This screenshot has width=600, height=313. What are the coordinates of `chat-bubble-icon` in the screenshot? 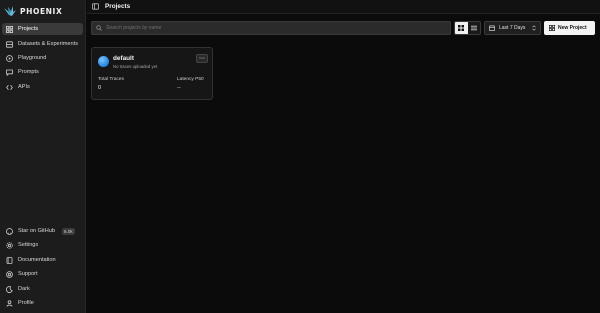 It's located at (9, 72).